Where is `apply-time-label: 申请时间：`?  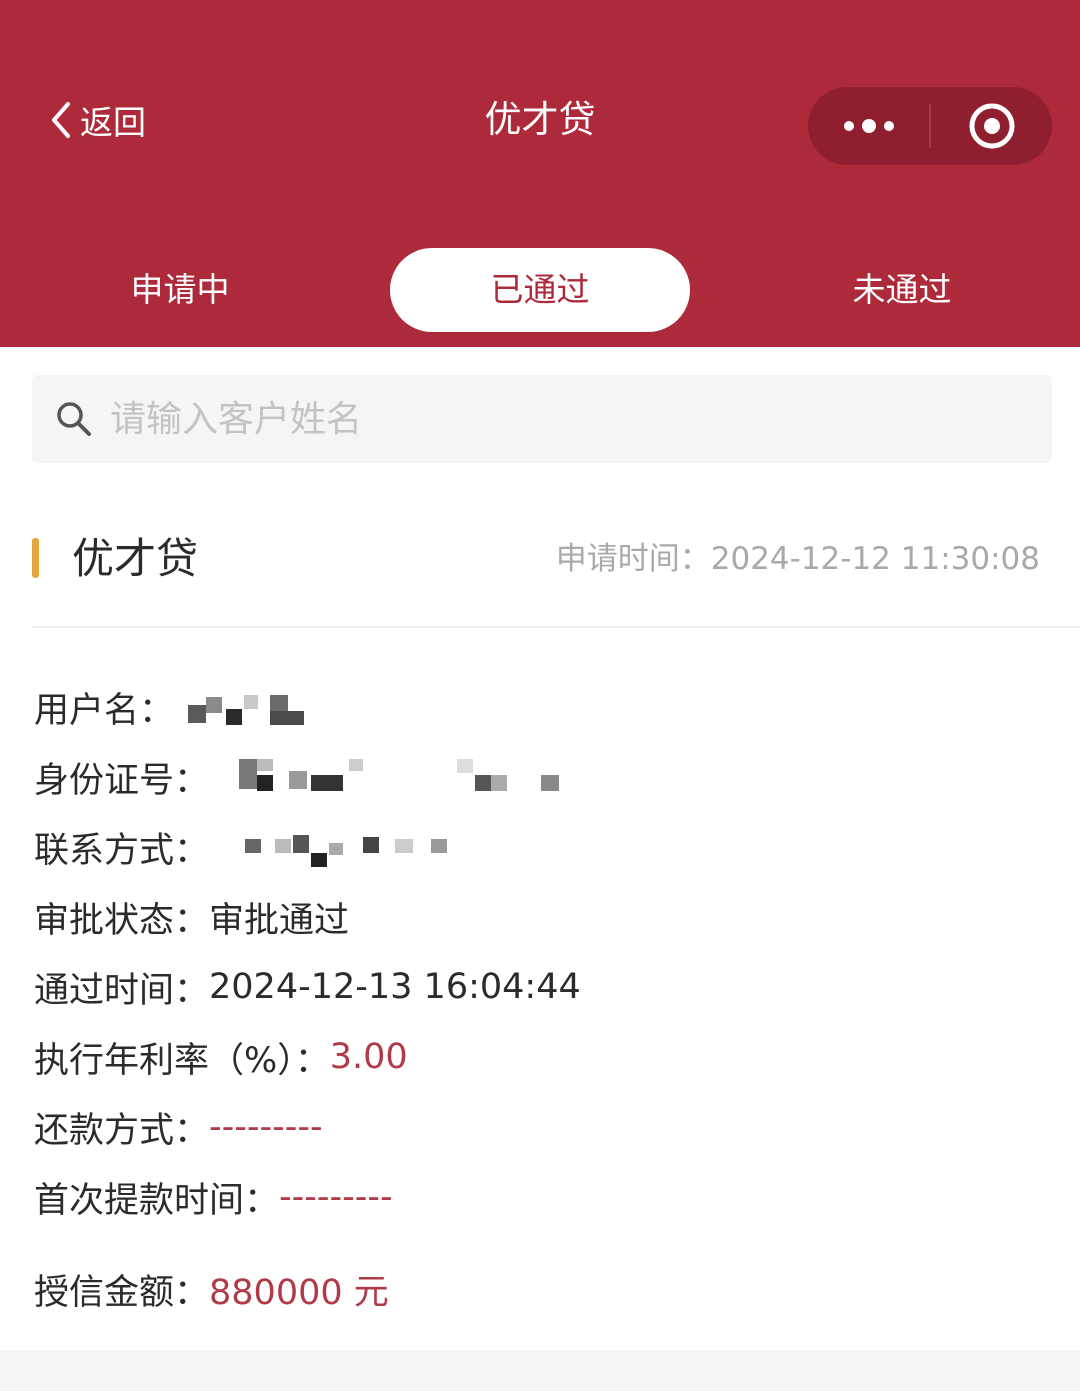
apply-time-label: 申请时间： is located at coordinates (633, 559).